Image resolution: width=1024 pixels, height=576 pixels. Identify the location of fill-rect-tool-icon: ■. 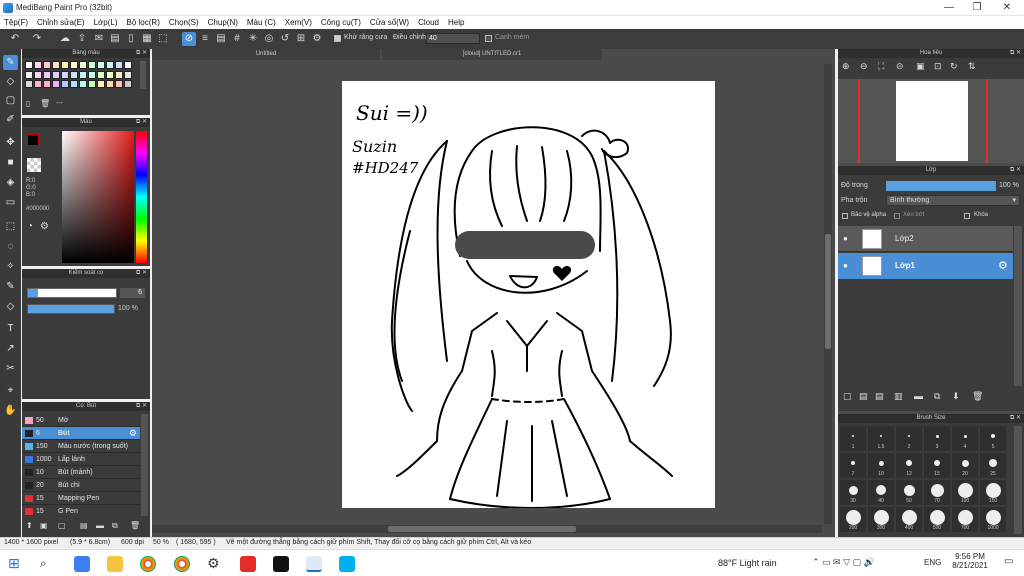
(10, 162).